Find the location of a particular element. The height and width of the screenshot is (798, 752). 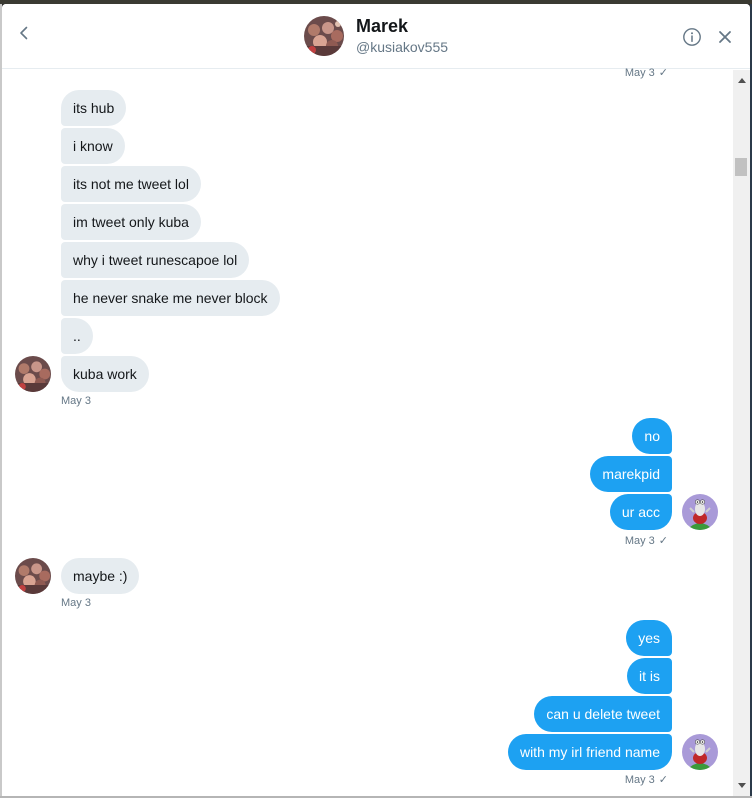

info-button is located at coordinates (692, 37).